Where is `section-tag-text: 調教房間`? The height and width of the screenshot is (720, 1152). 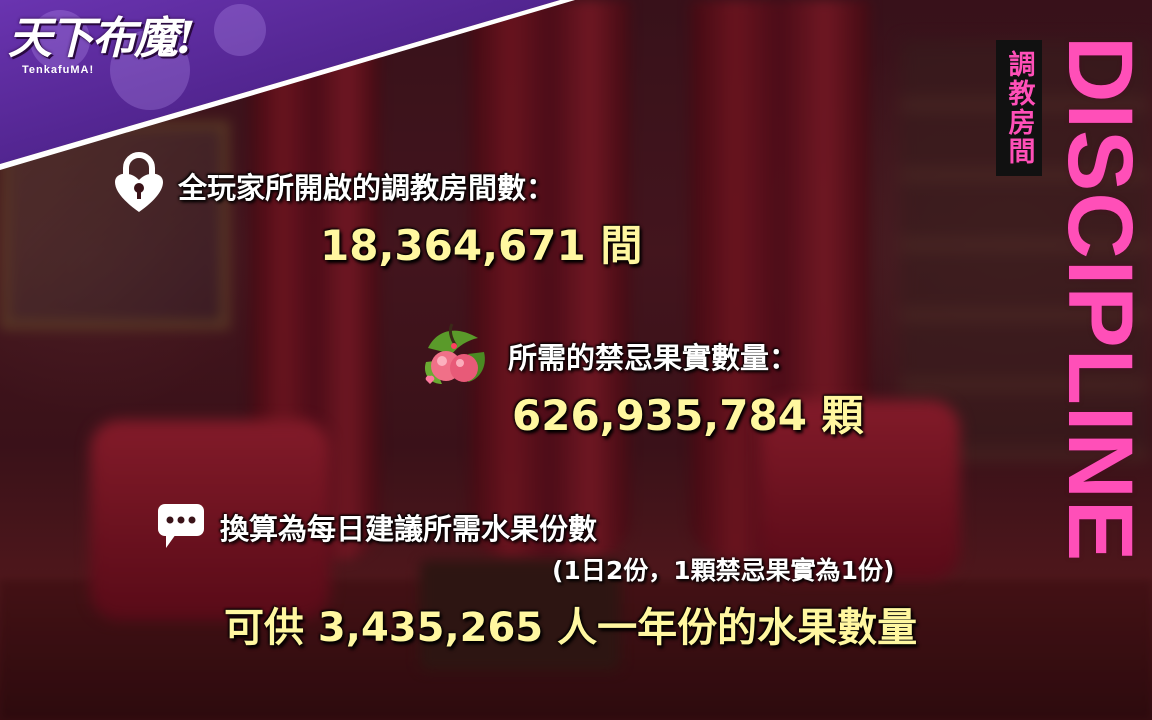 section-tag-text: 調教房間 is located at coordinates (1019, 108).